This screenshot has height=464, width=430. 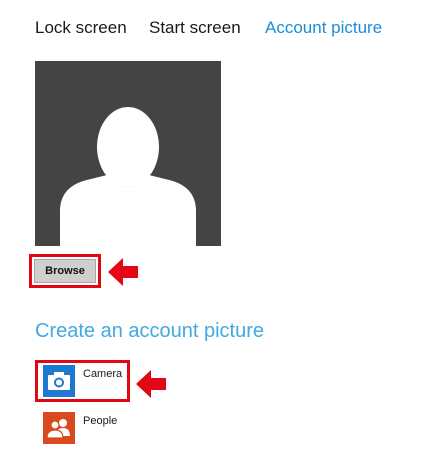 What do you see at coordinates (195, 28) in the screenshot?
I see `tab-start-screen: Start screen` at bounding box center [195, 28].